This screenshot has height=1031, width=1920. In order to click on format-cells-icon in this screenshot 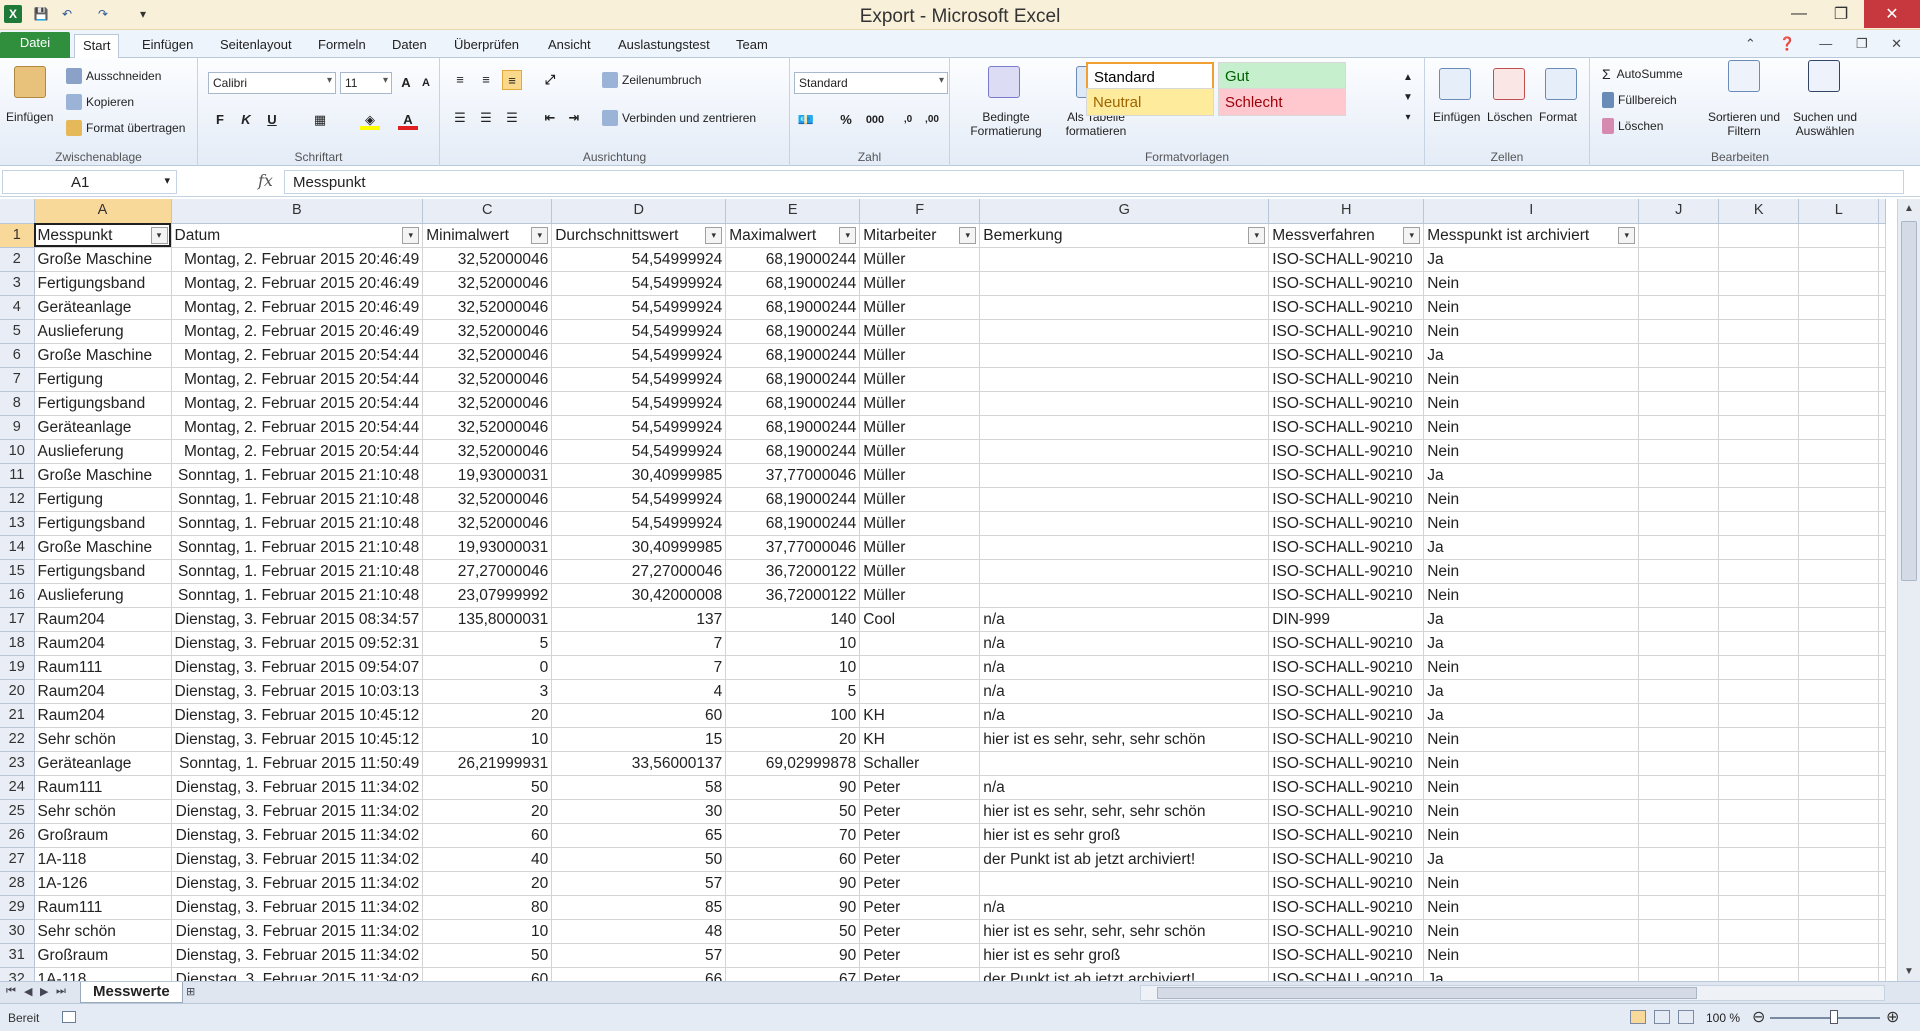, I will do `click(1561, 84)`.